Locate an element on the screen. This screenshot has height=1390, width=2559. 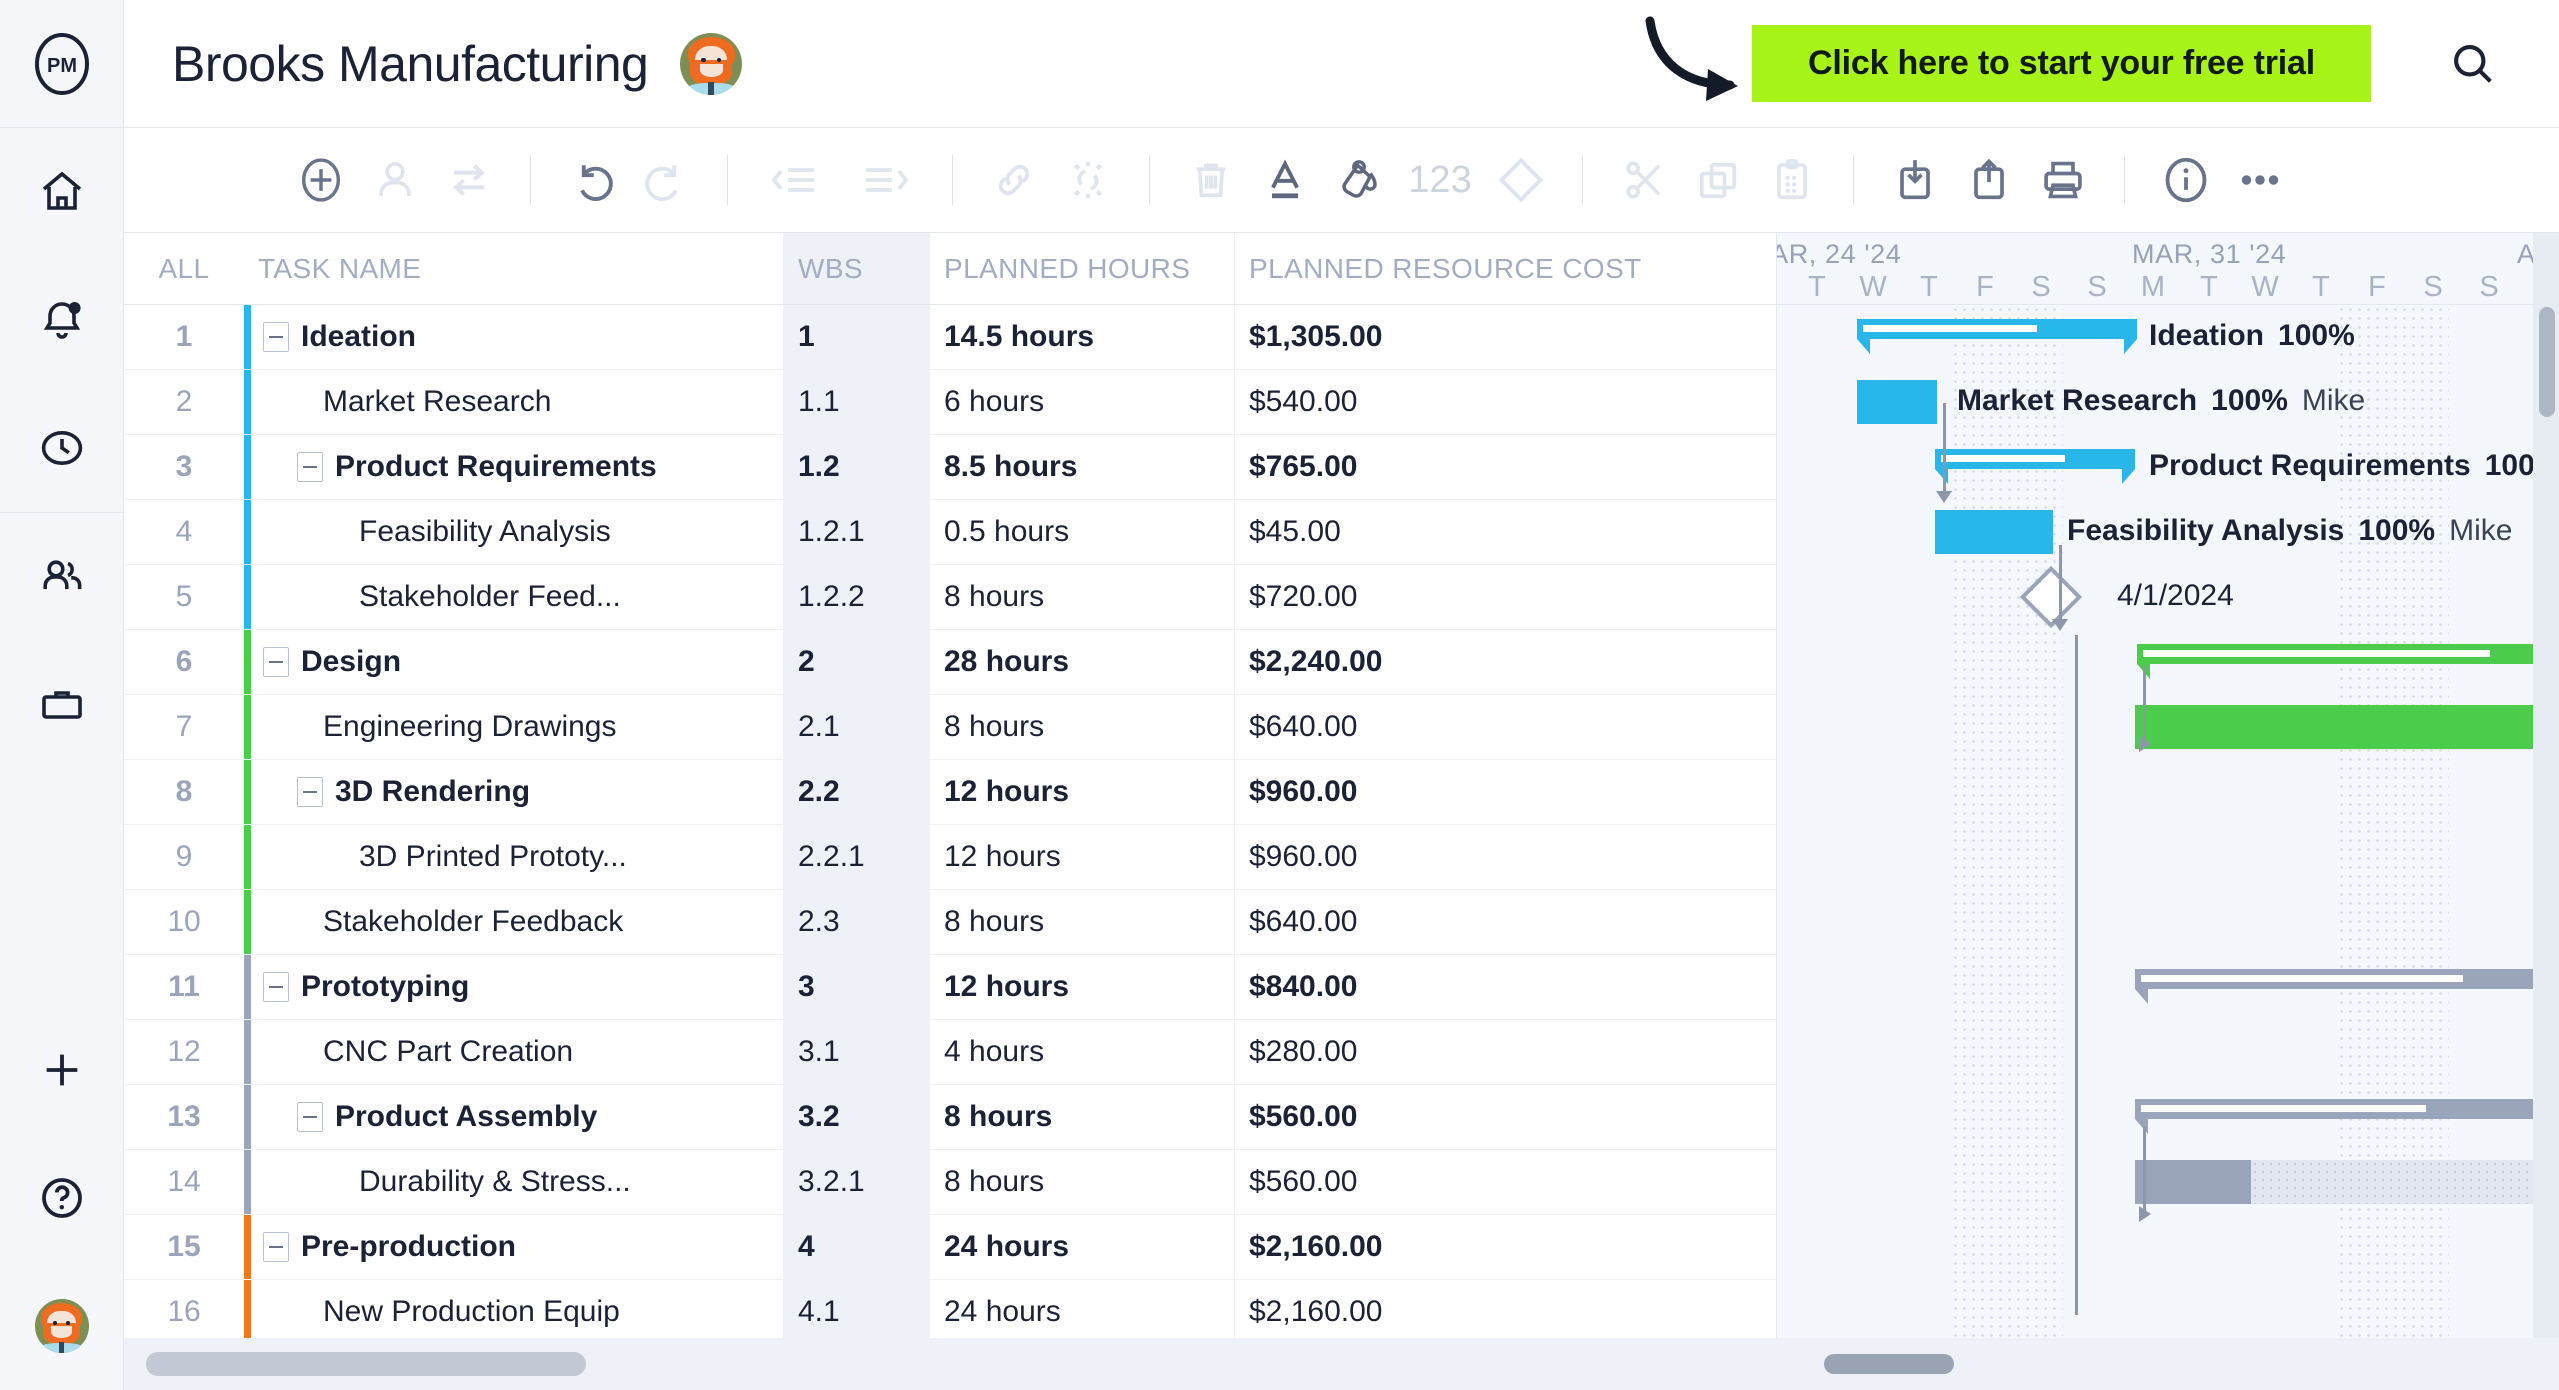
task-wbs-cell: 1.2.2 is located at coordinates (857, 597).